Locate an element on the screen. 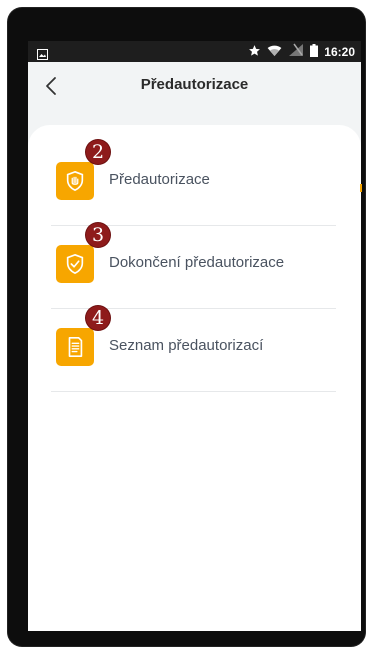  status-bar: 16:20 is located at coordinates (194, 51).